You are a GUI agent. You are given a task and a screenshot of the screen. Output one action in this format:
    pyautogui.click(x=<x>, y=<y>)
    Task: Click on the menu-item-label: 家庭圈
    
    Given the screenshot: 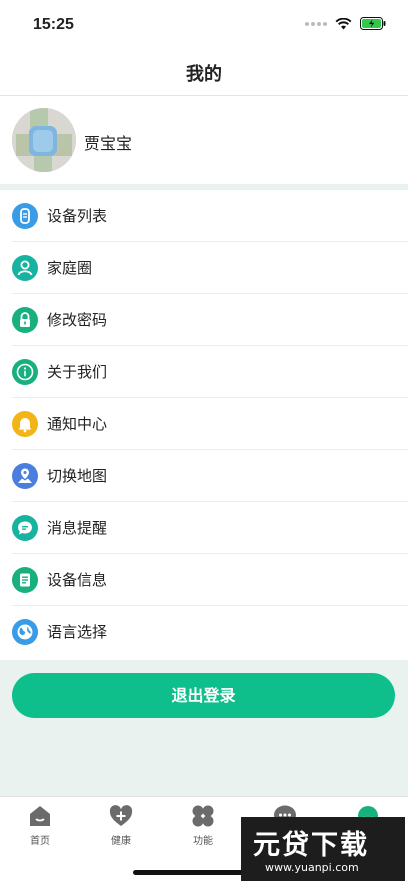 What is the action you would take?
    pyautogui.click(x=70, y=268)
    